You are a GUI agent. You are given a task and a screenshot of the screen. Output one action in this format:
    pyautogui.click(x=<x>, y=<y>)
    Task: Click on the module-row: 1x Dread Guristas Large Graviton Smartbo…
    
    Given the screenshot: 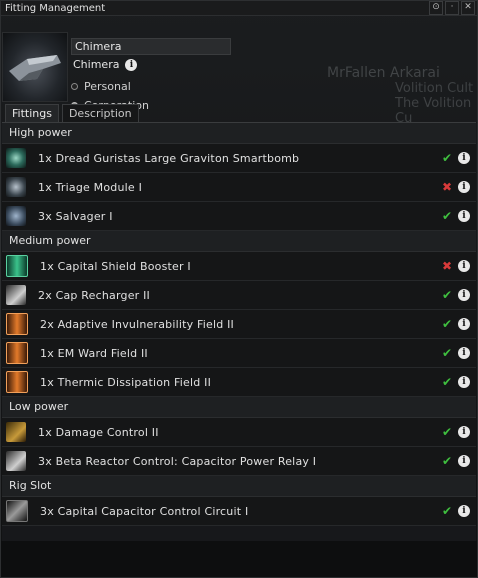 What is the action you would take?
    pyautogui.click(x=239, y=158)
    